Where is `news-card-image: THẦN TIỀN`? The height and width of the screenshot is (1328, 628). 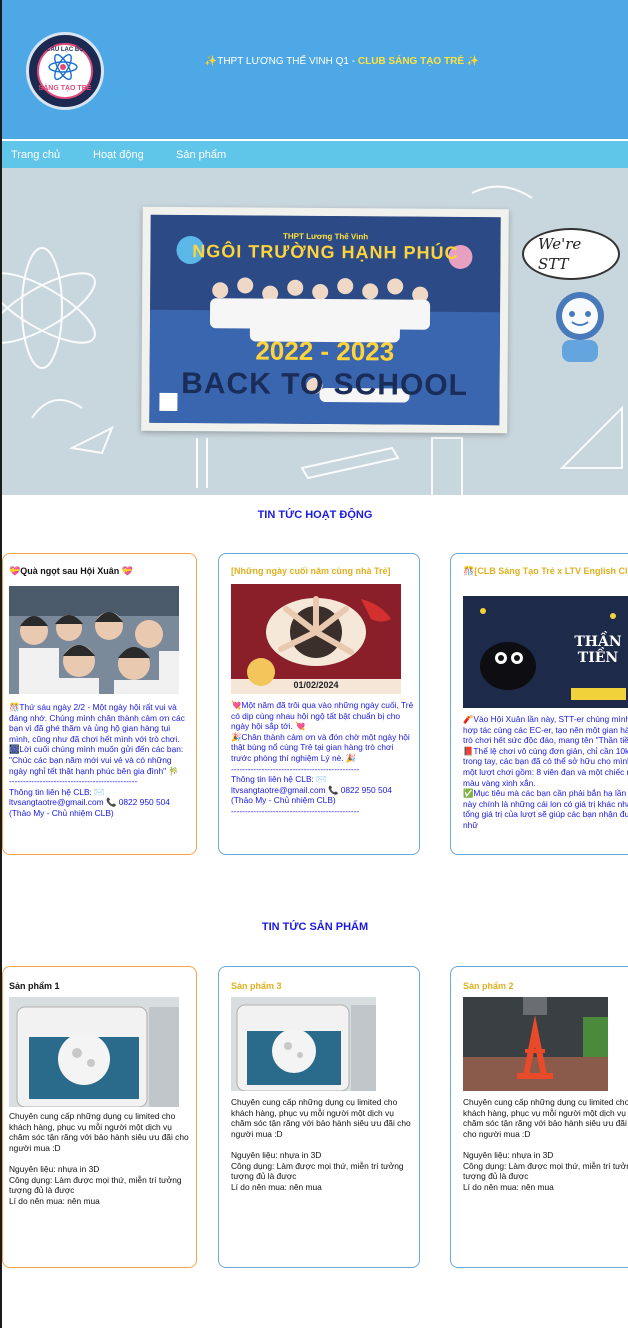 news-card-image: THẦN TIỀN is located at coordinates (545, 652).